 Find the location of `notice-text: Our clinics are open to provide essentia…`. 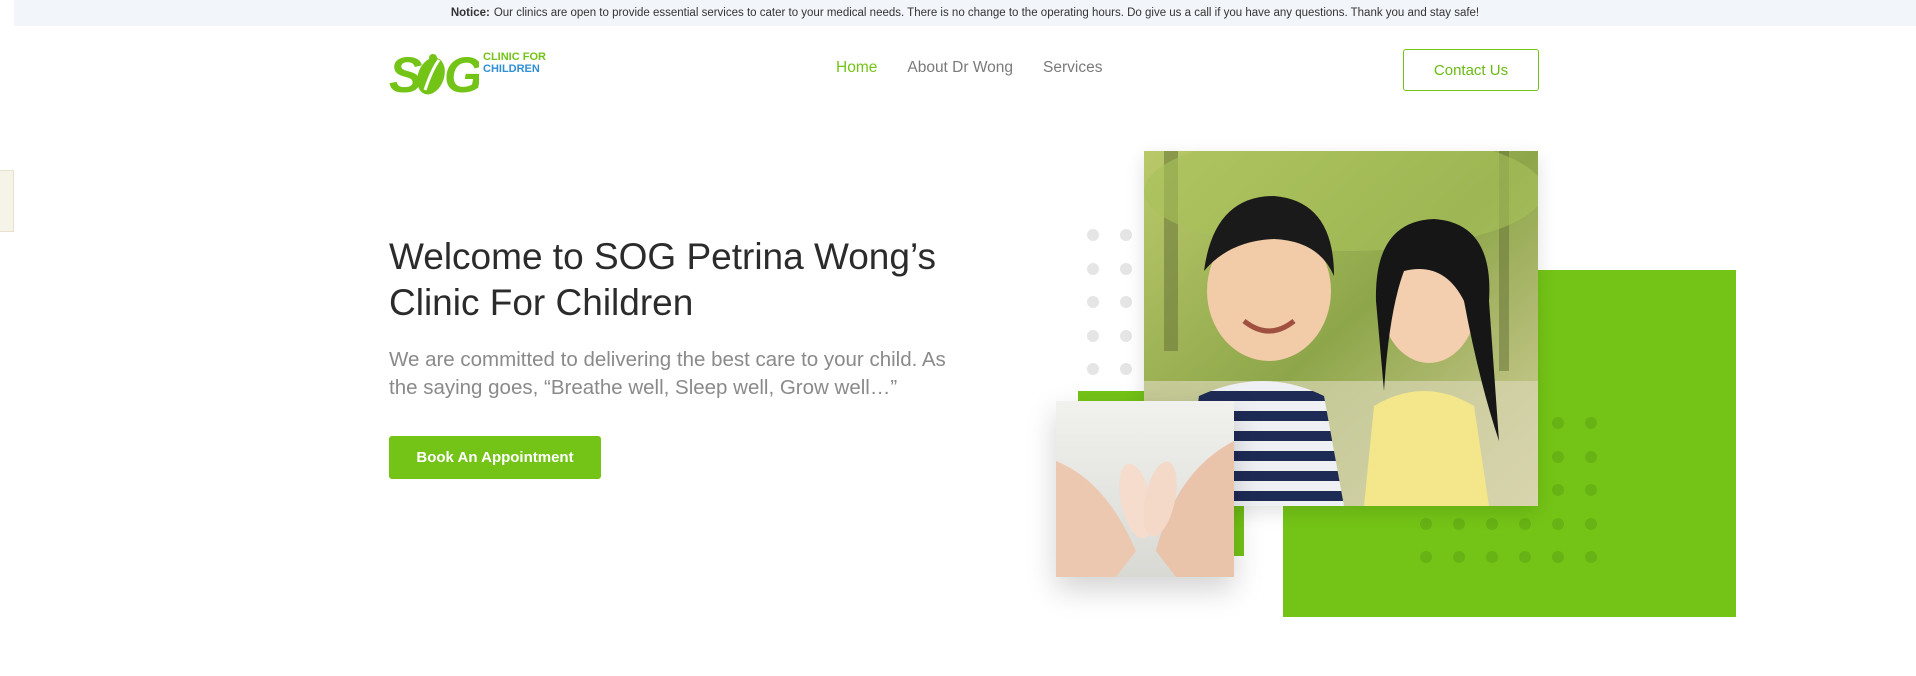

notice-text: Our clinics are open to provide essentia… is located at coordinates (986, 13).